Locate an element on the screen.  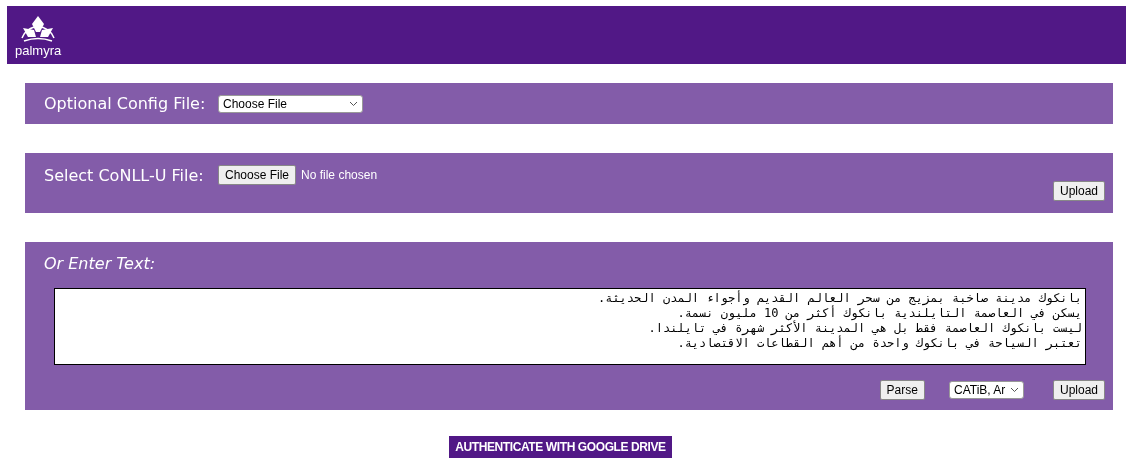
format-select: CATiB, Ar is located at coordinates (986, 390).